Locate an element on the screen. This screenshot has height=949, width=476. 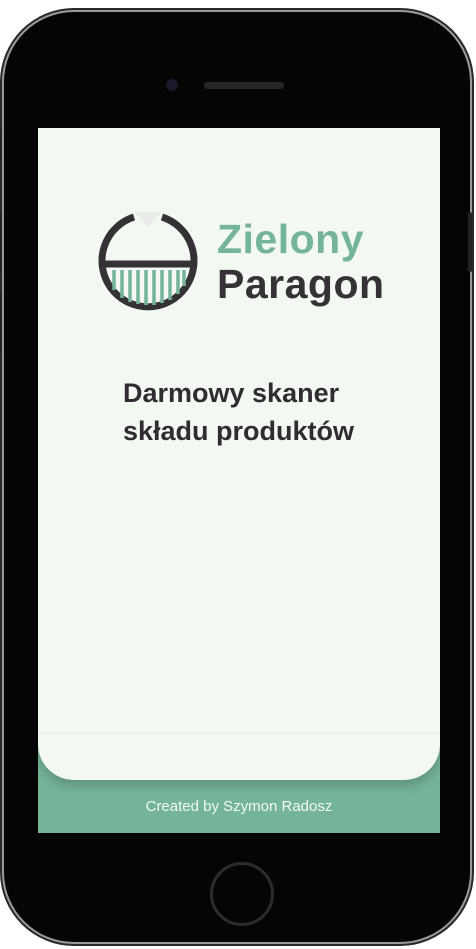
tagline: Darmowy skaner składu produktów is located at coordinates (238, 412).